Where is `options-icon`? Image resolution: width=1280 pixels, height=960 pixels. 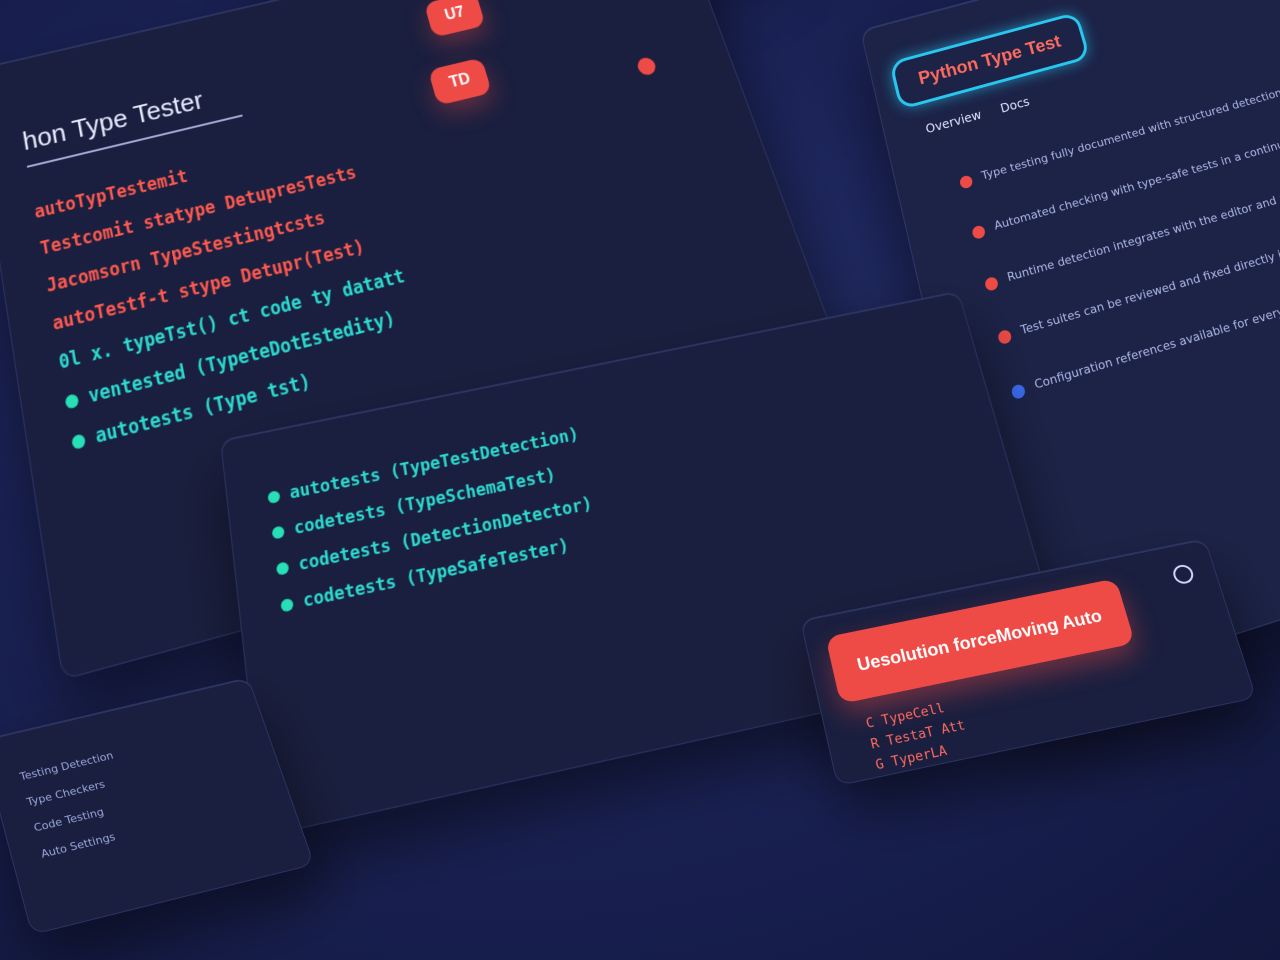
options-icon is located at coordinates (1183, 574).